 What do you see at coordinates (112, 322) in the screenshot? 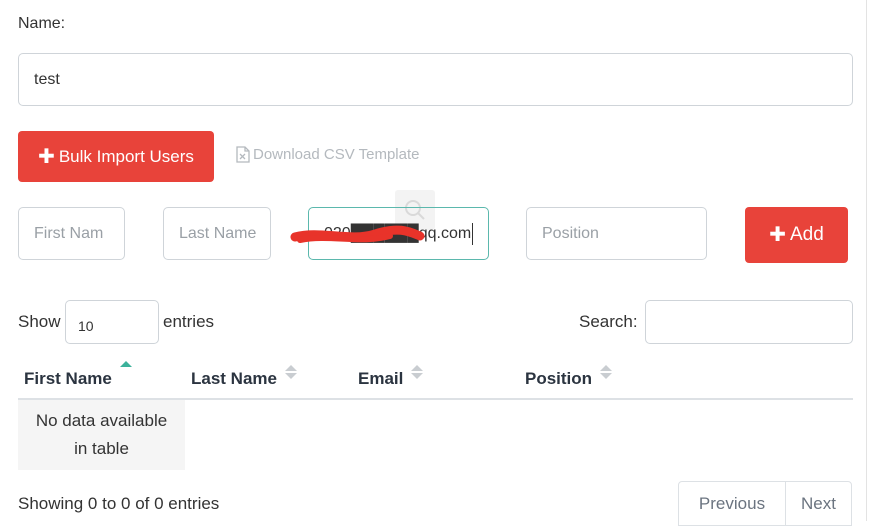
I see `entries-select: 10` at bounding box center [112, 322].